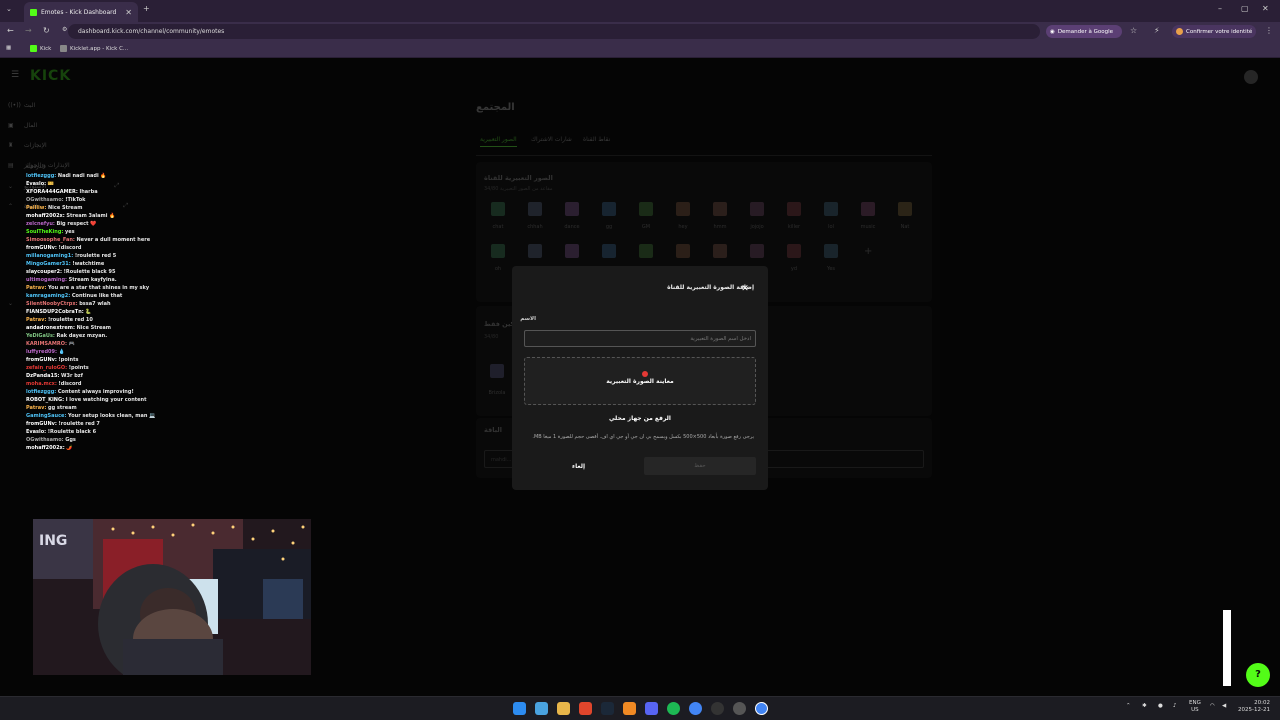 The height and width of the screenshot is (720, 1280). I want to click on apps-grid-icon: ▦, so click(8, 48).